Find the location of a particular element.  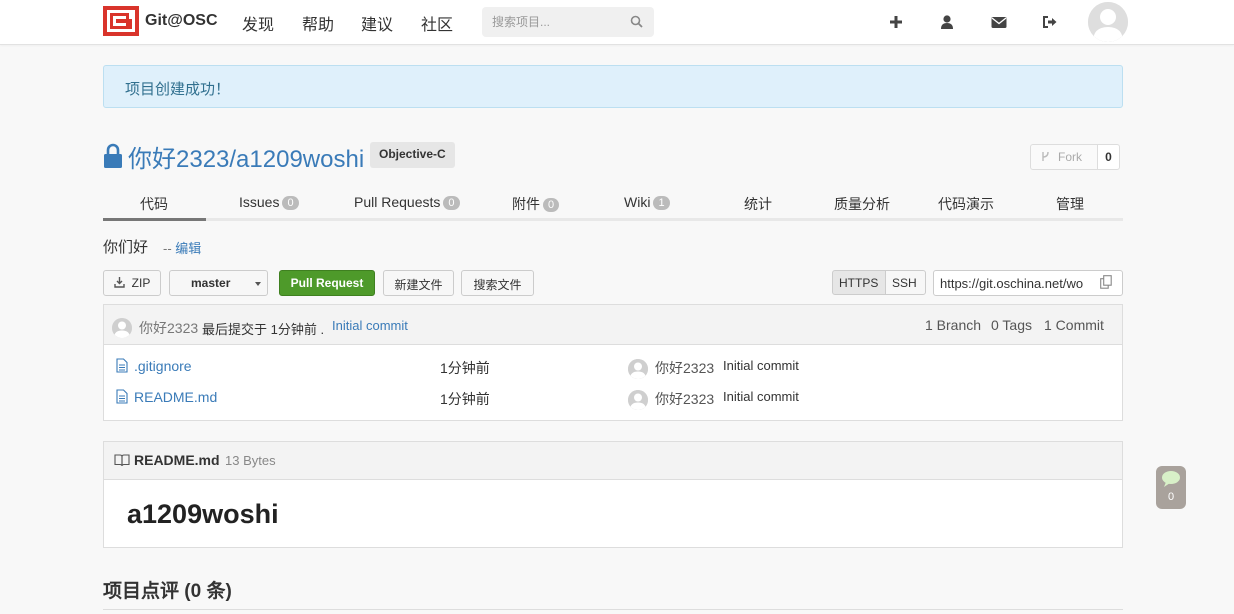

user-avatar is located at coordinates (1108, 22).